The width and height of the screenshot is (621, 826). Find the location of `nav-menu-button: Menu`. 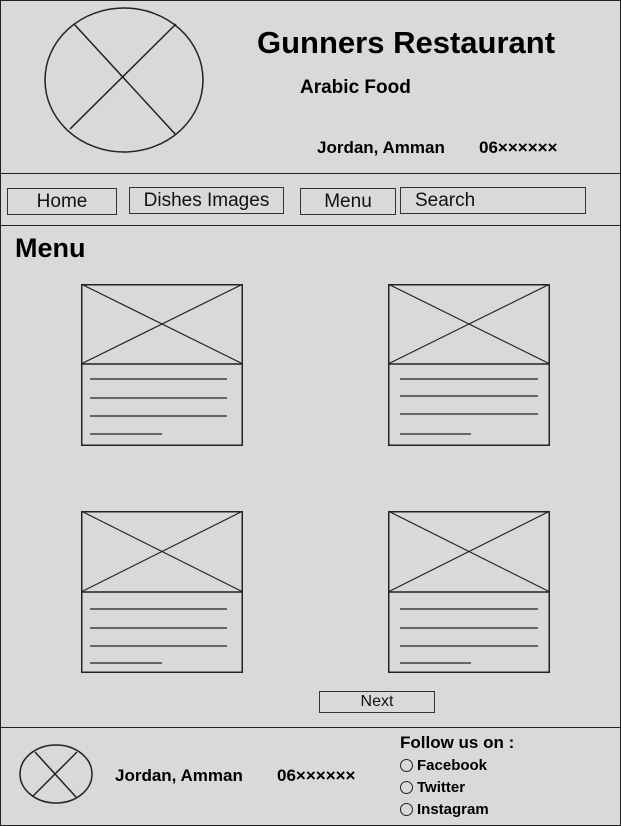

nav-menu-button: Menu is located at coordinates (348, 201).